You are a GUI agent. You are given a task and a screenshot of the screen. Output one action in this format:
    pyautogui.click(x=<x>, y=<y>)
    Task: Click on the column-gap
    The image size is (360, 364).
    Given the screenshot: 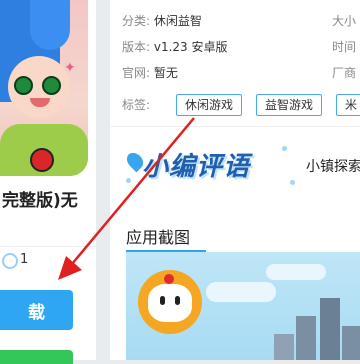 What is the action you would take?
    pyautogui.click(x=103, y=180)
    